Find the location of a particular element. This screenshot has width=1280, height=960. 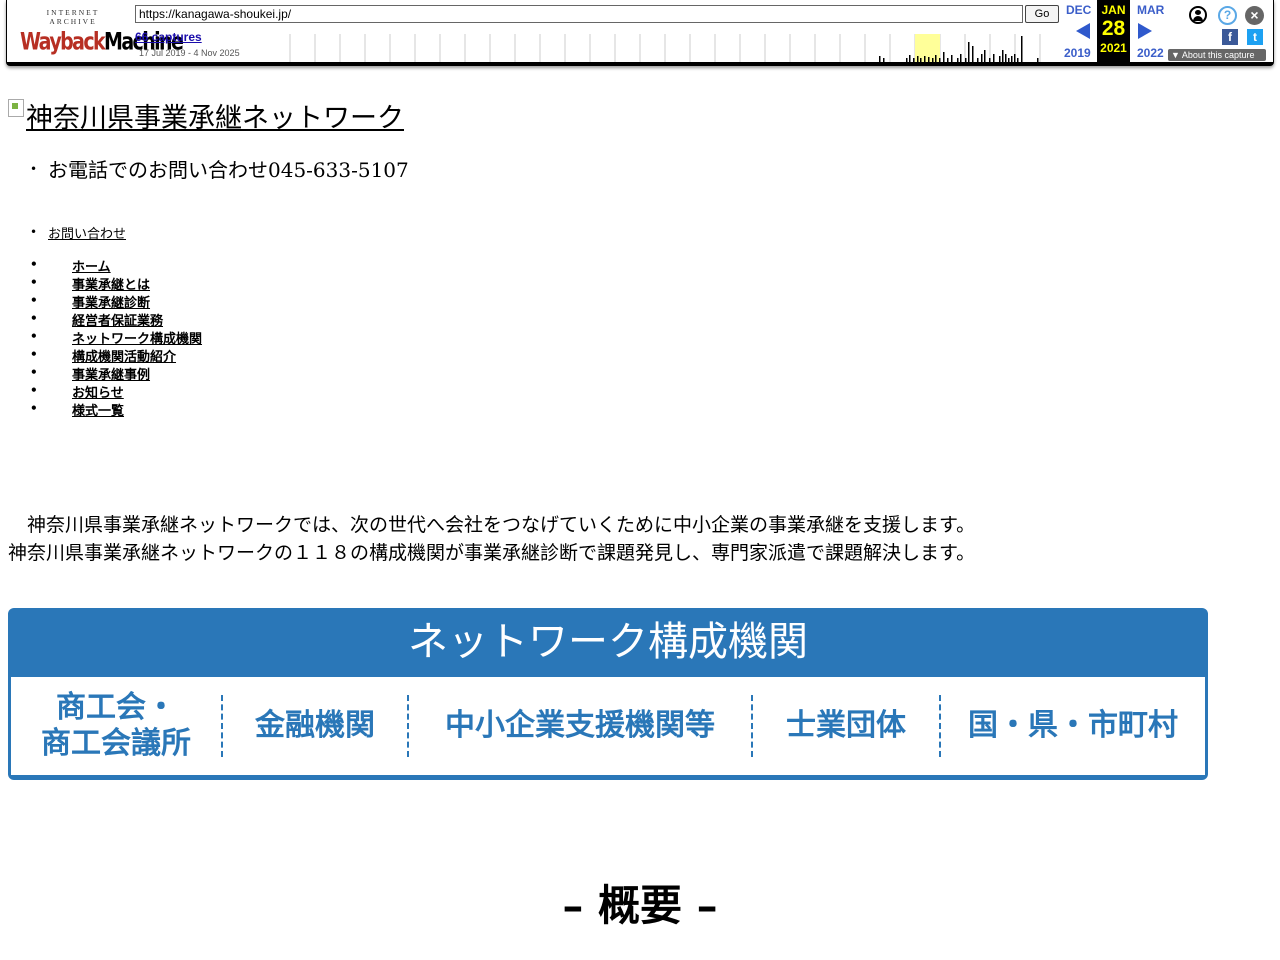

url-input: https://kanagawa-shoukei.jp/ is located at coordinates (579, 14).